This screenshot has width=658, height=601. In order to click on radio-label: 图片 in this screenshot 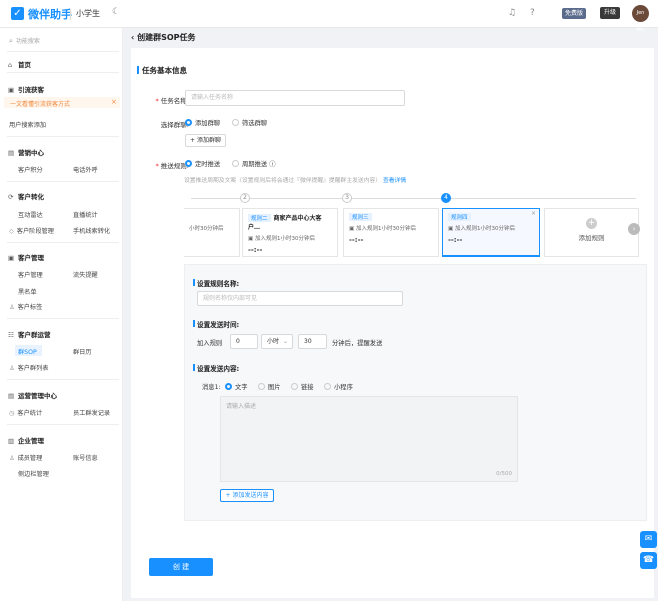, I will do `click(274, 387)`.